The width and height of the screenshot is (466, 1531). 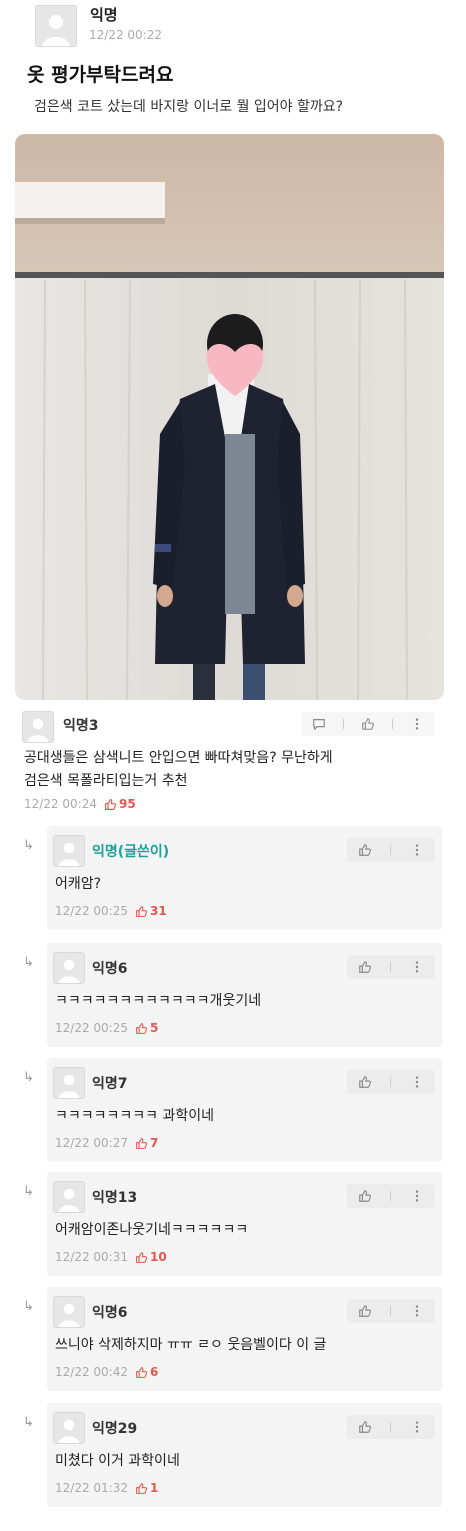 I want to click on reply-text: 쓰니야 삭제하지마 ㅠㅠ ㄹㅇ 웃음벨이다 이 글, so click(x=191, y=1345).